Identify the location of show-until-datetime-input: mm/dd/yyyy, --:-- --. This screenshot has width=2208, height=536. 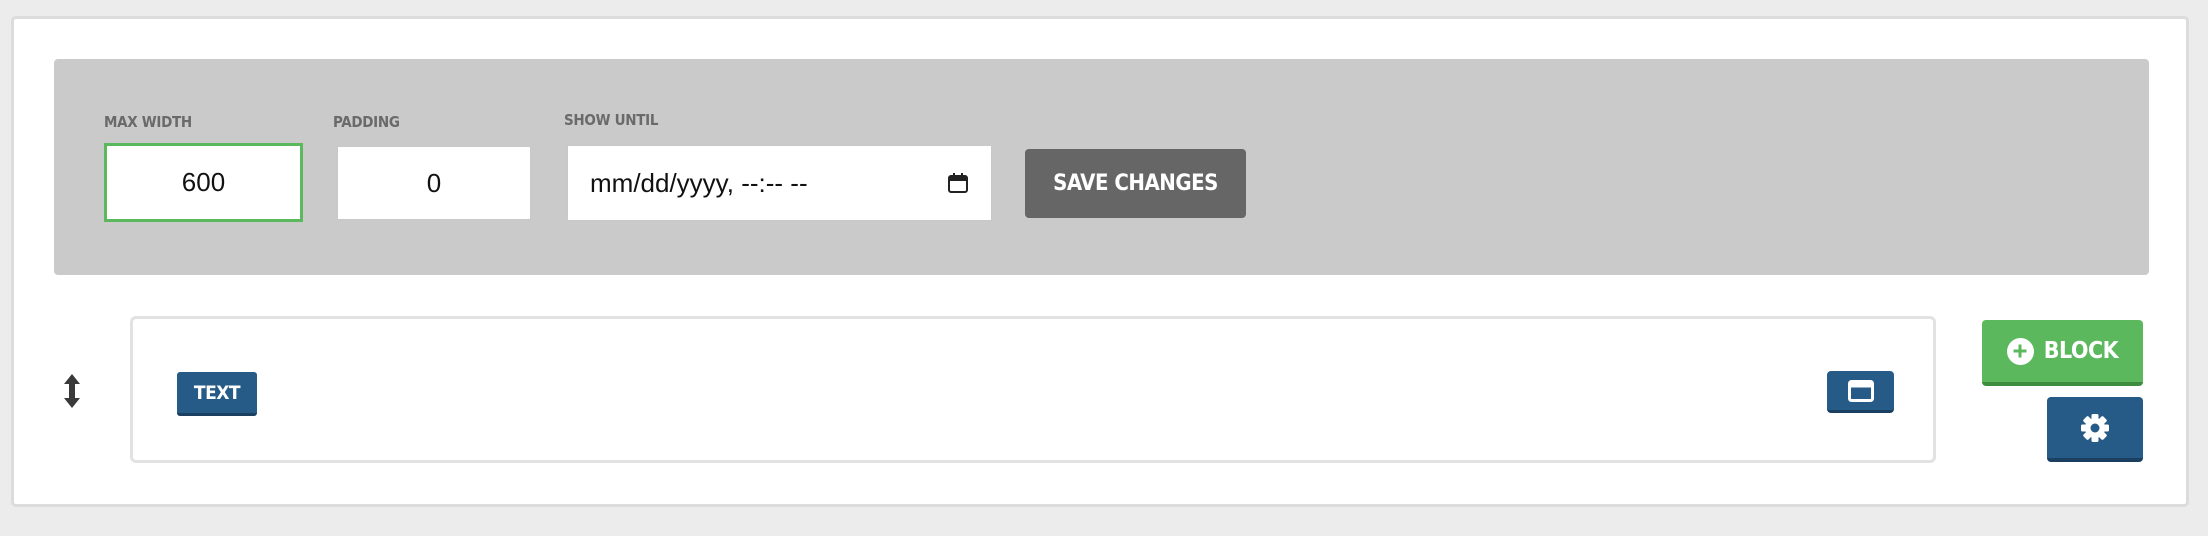
(779, 183).